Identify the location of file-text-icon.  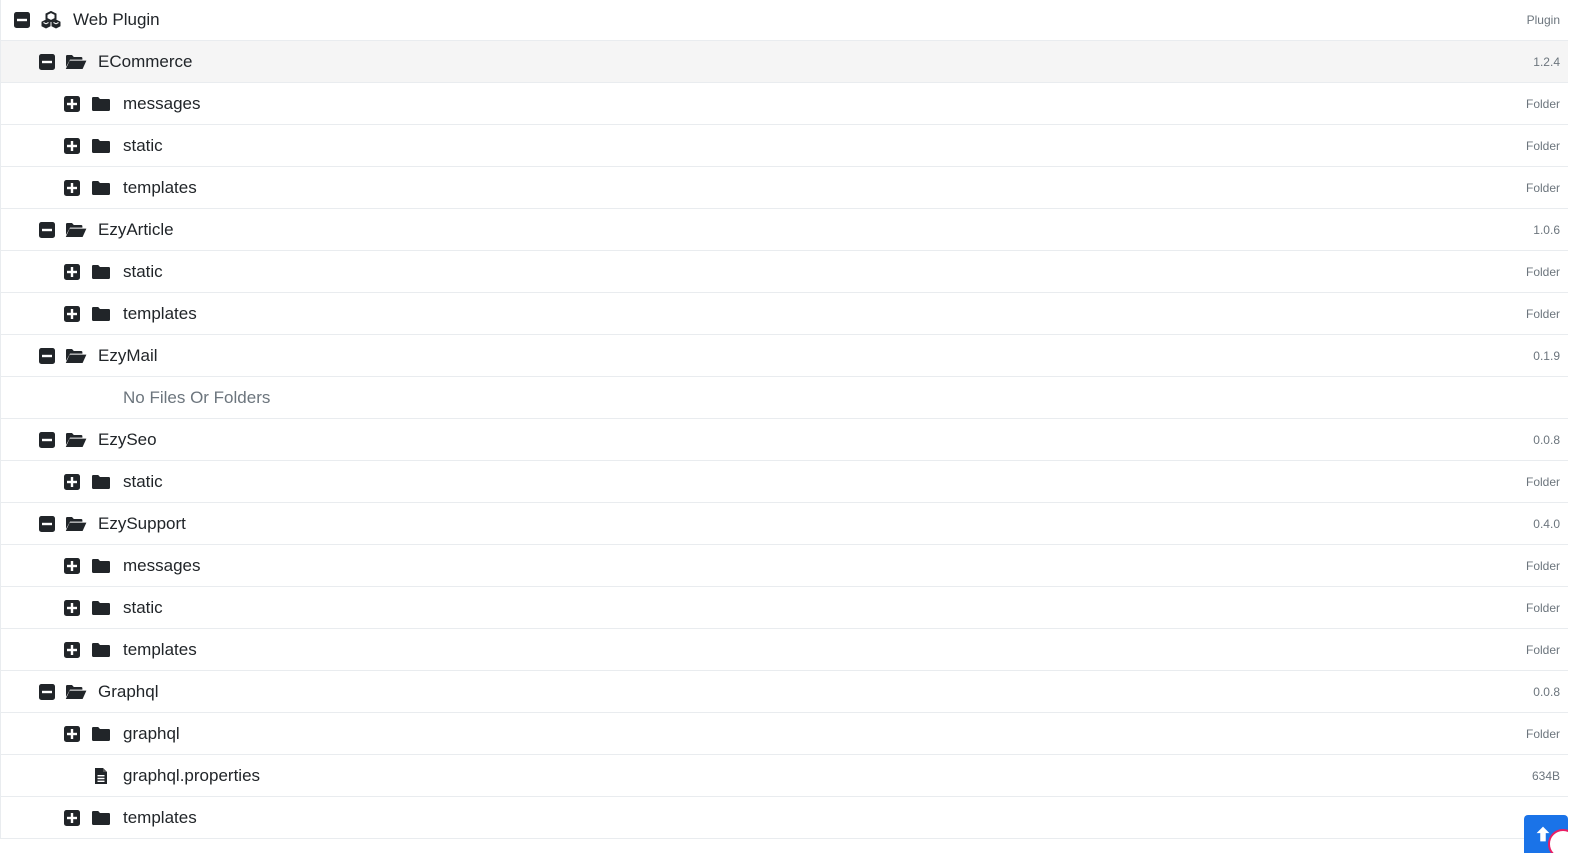
(101, 776).